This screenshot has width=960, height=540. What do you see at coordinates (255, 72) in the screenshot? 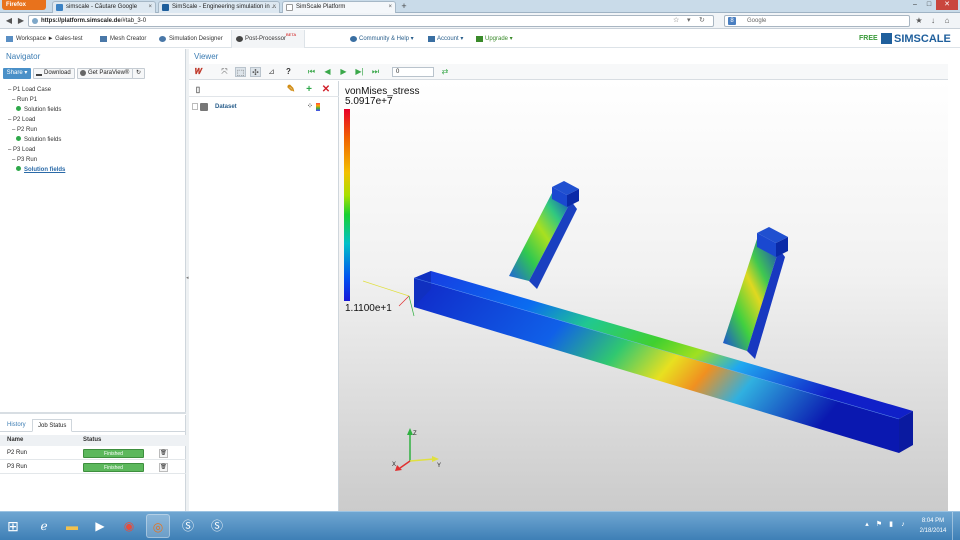
I see `orientation-axes-icon: ✣` at bounding box center [255, 72].